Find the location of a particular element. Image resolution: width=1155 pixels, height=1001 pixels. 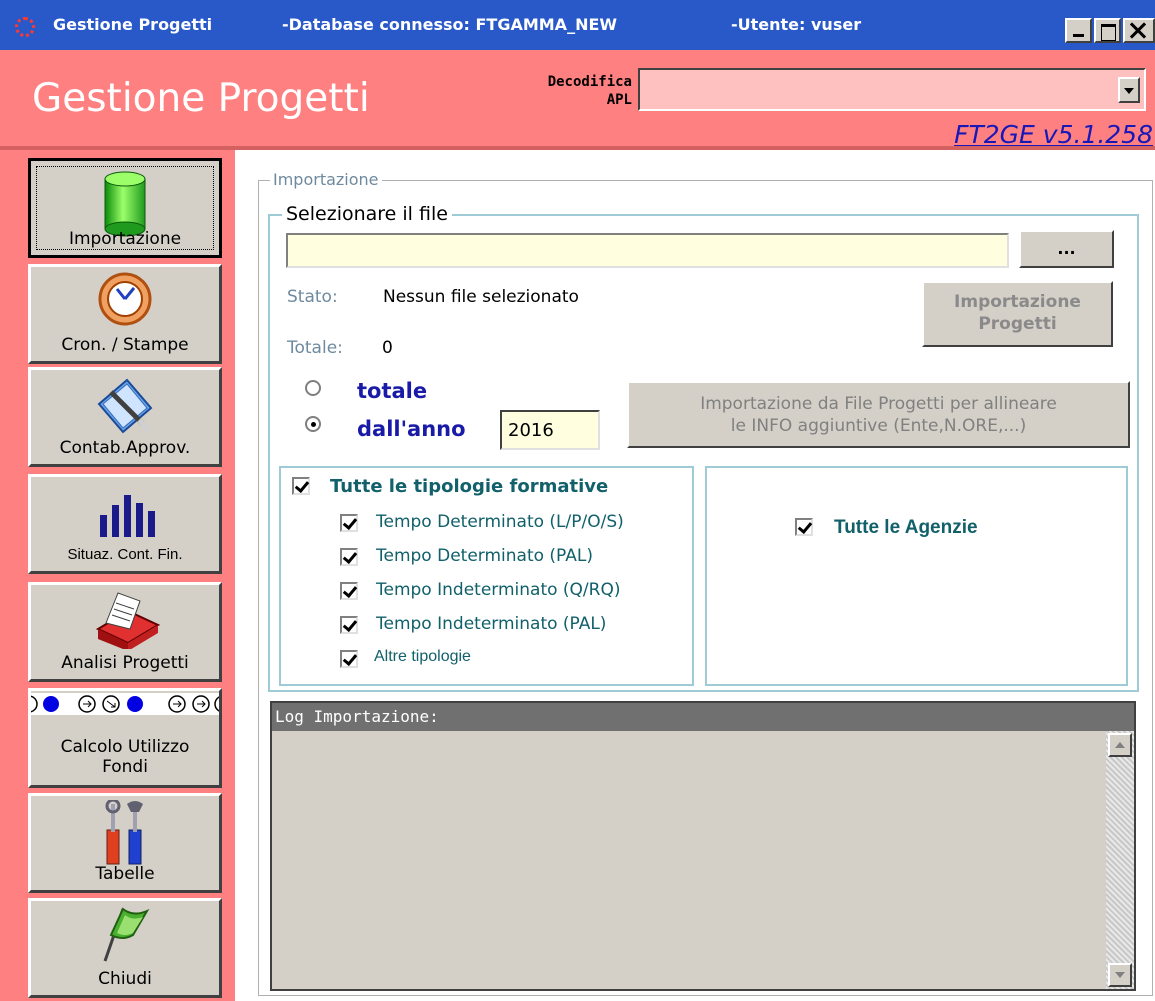

checkbox-tutte-agenzie is located at coordinates (804, 527).